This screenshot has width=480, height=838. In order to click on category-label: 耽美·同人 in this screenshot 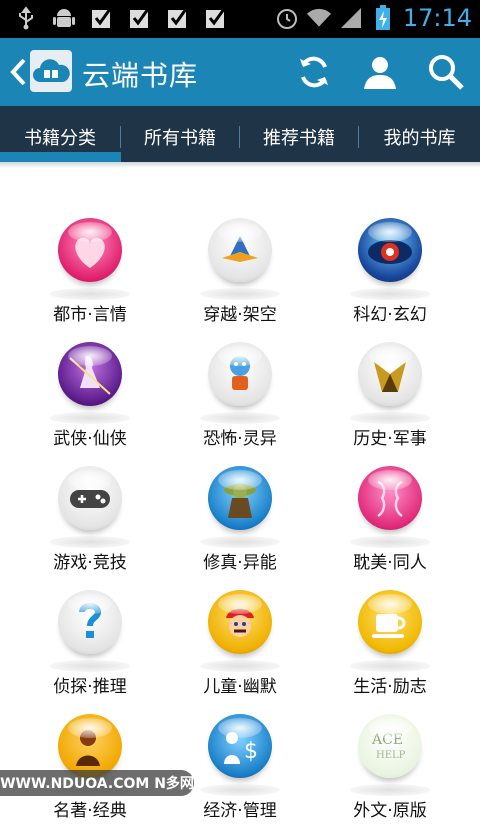, I will do `click(390, 563)`.